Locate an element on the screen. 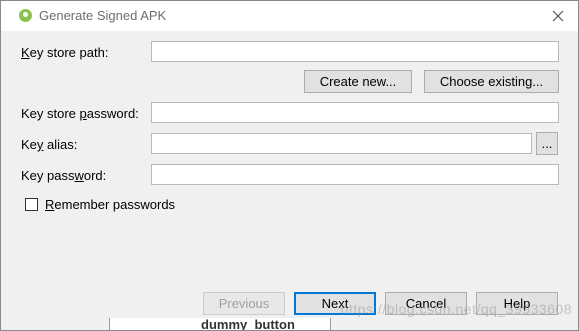 The height and width of the screenshot is (331, 579). key-password-label: Key password: is located at coordinates (64, 175).